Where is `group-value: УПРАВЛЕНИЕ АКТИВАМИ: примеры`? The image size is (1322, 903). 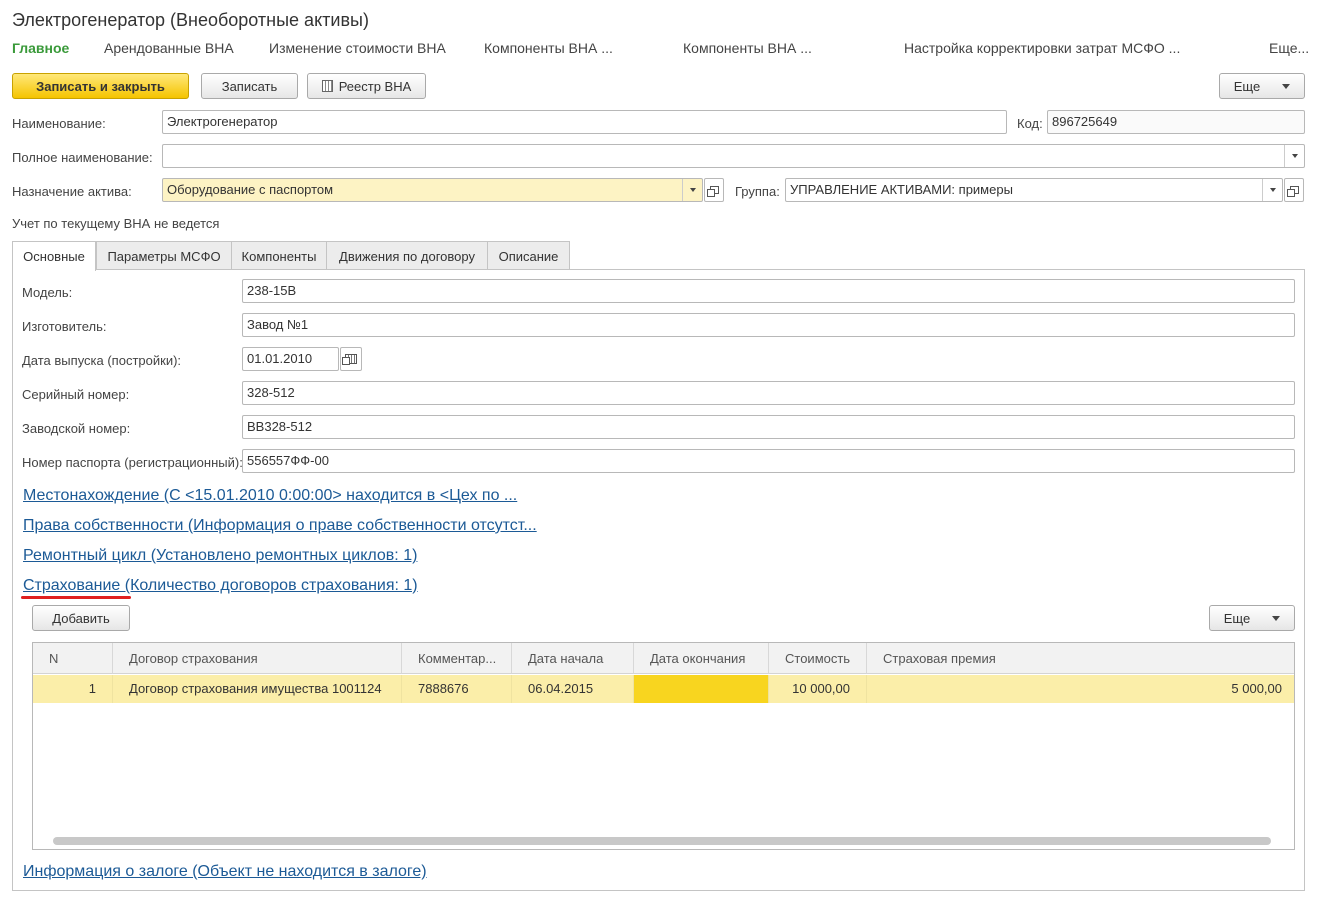 group-value: УПРАВЛЕНИЕ АКТИВАМИ: примеры is located at coordinates (901, 189).